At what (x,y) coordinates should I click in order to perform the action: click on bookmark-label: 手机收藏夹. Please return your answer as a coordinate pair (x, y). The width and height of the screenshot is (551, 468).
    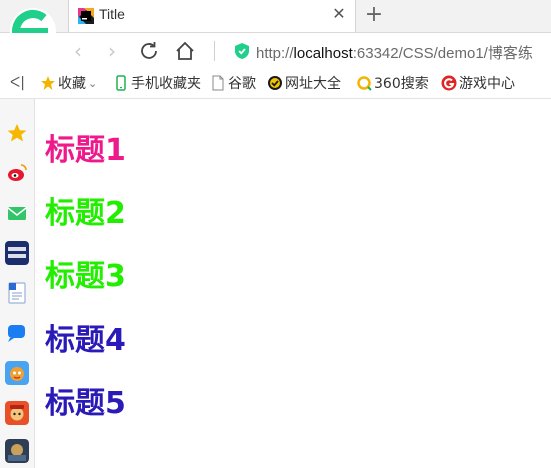
    Looking at the image, I should click on (166, 84).